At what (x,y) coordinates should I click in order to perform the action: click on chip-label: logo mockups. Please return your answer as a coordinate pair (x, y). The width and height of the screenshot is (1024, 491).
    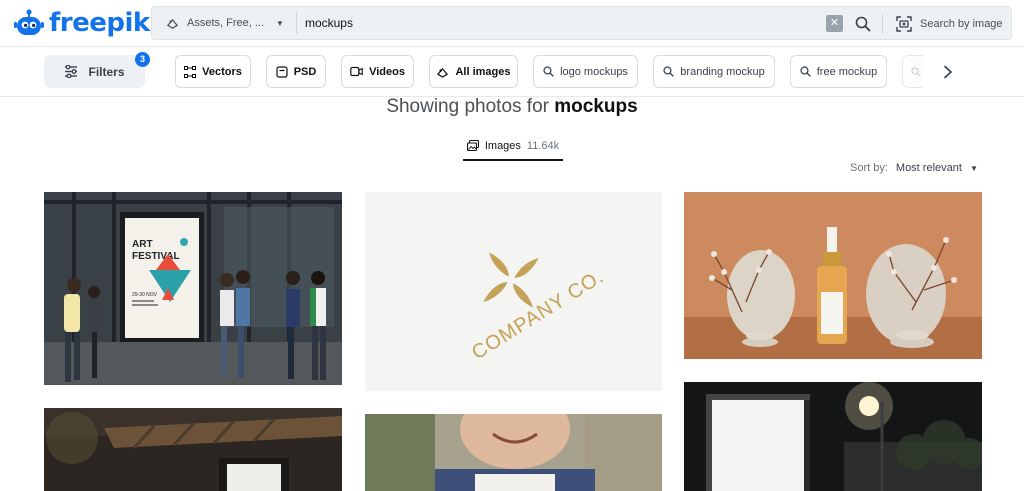
    Looking at the image, I should click on (594, 71).